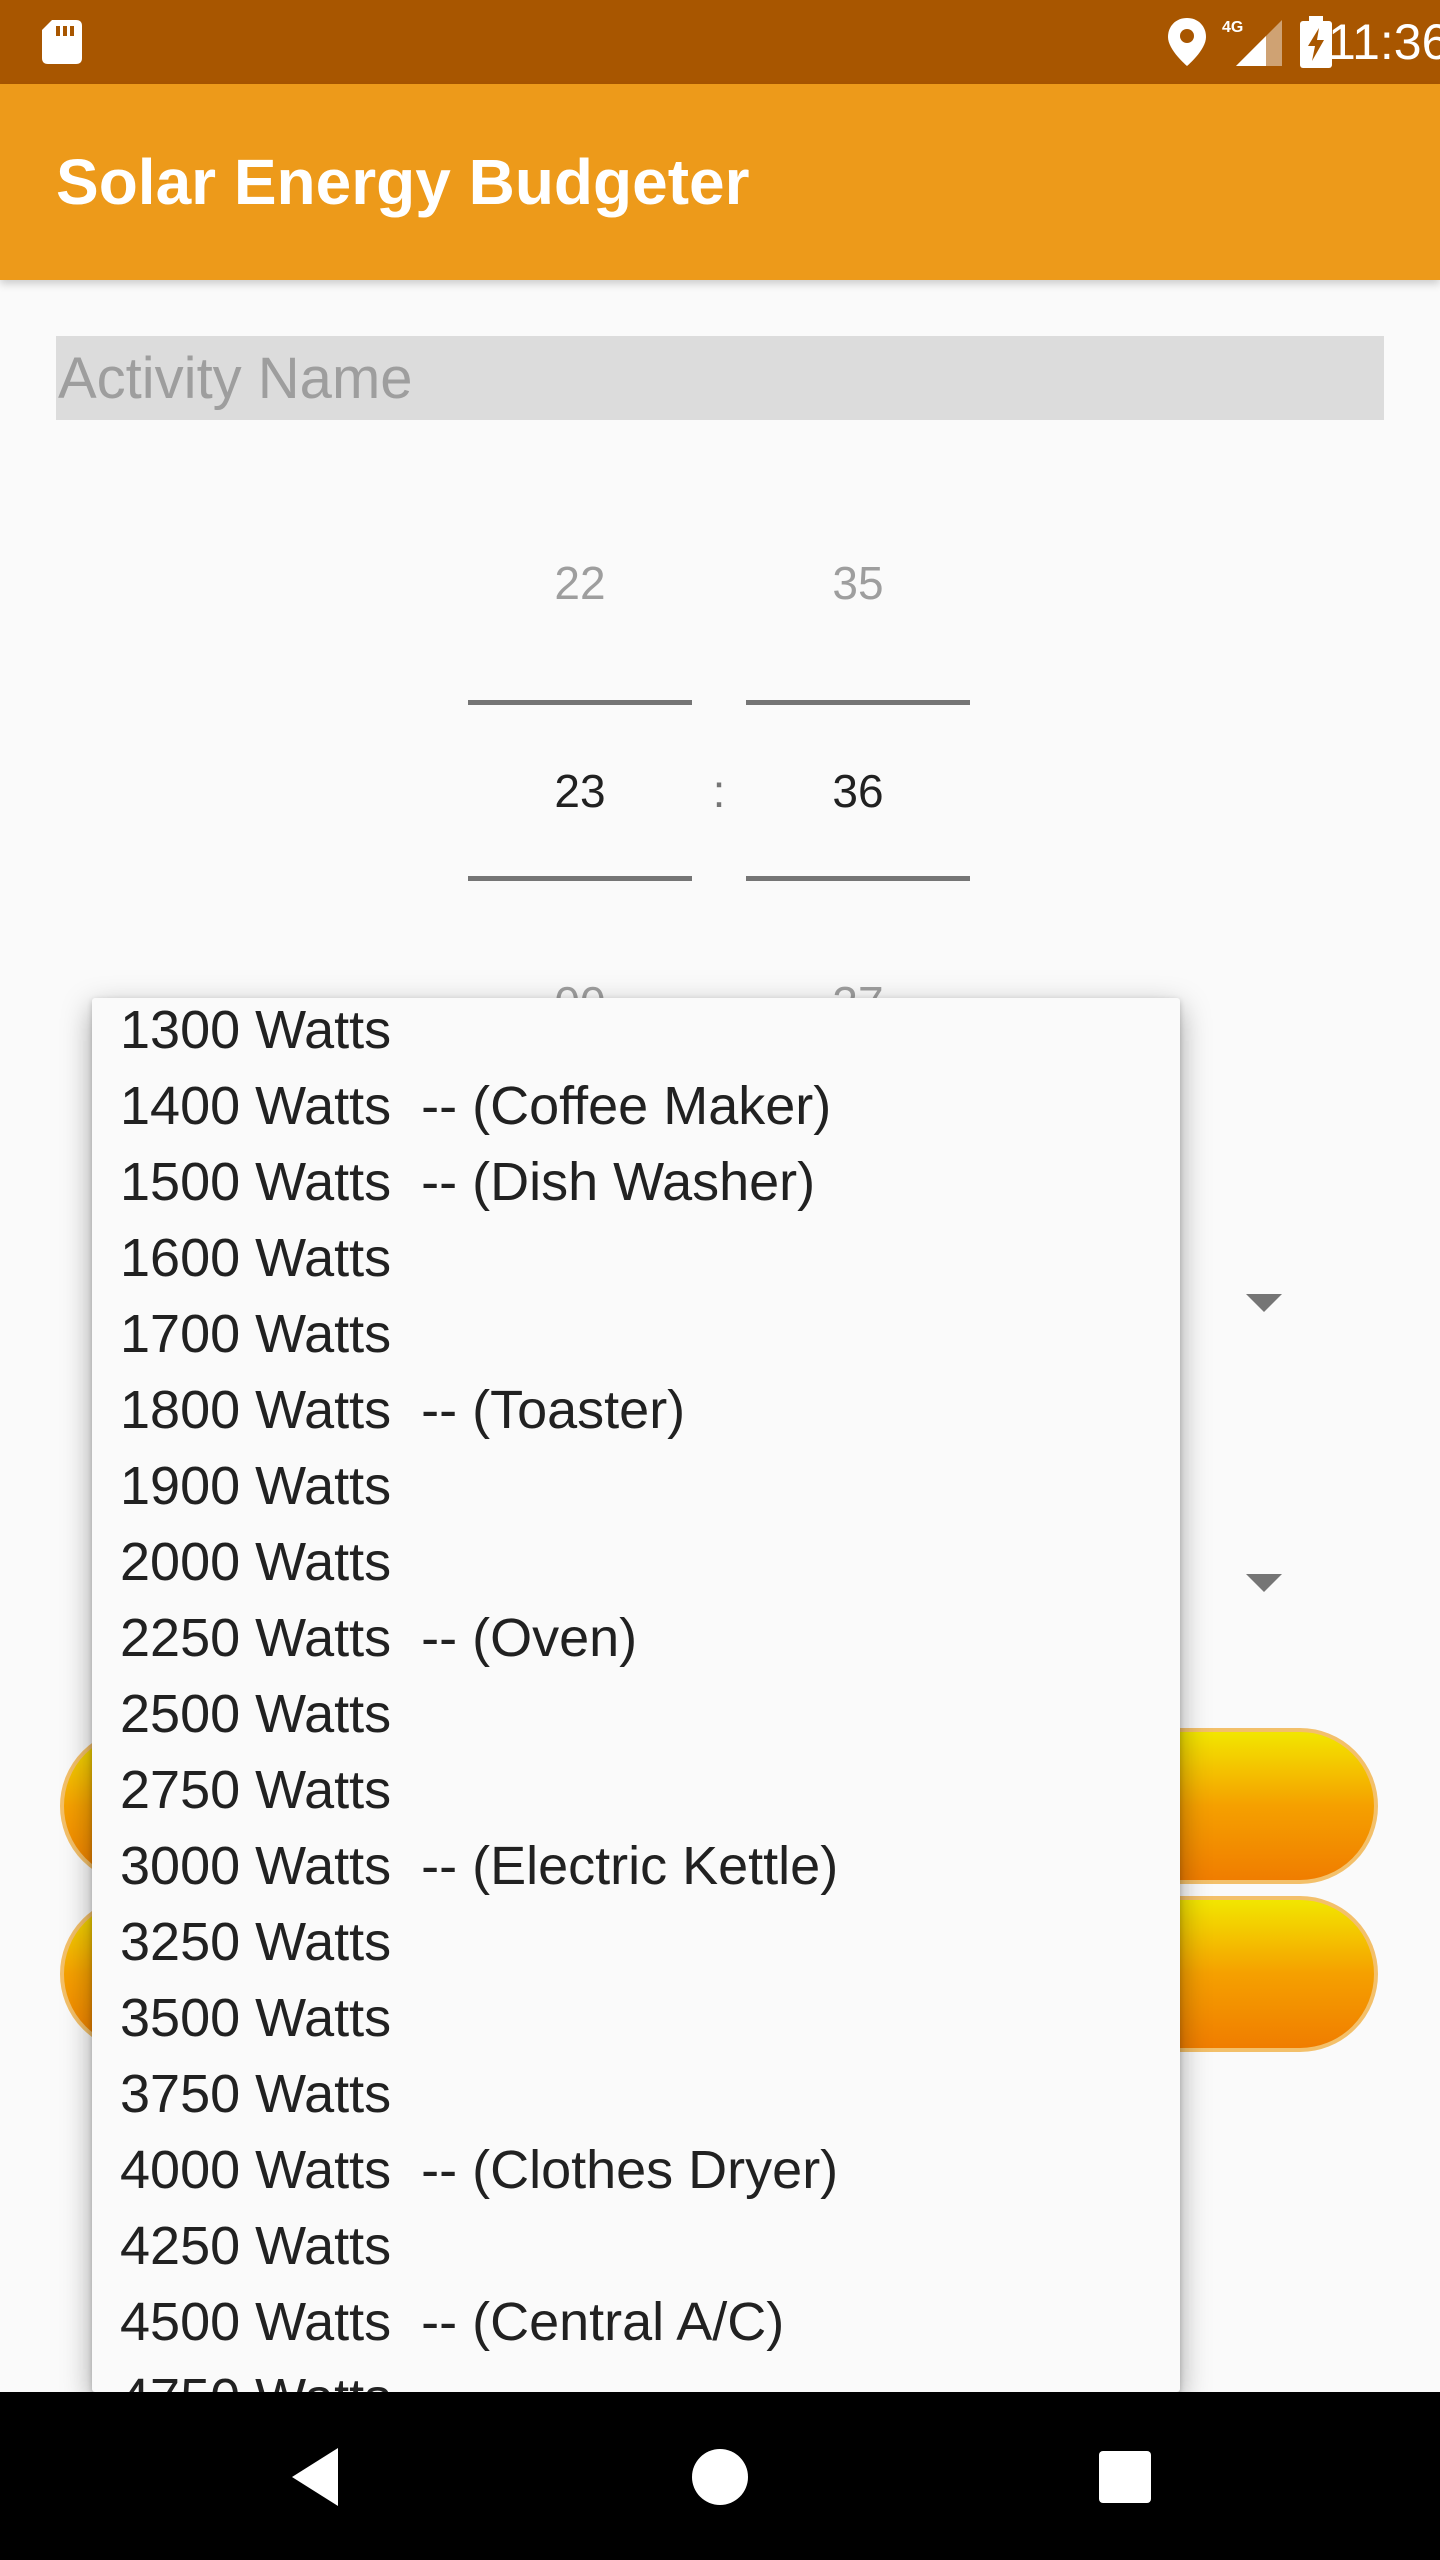  What do you see at coordinates (315, 2477) in the screenshot?
I see `back-icon` at bounding box center [315, 2477].